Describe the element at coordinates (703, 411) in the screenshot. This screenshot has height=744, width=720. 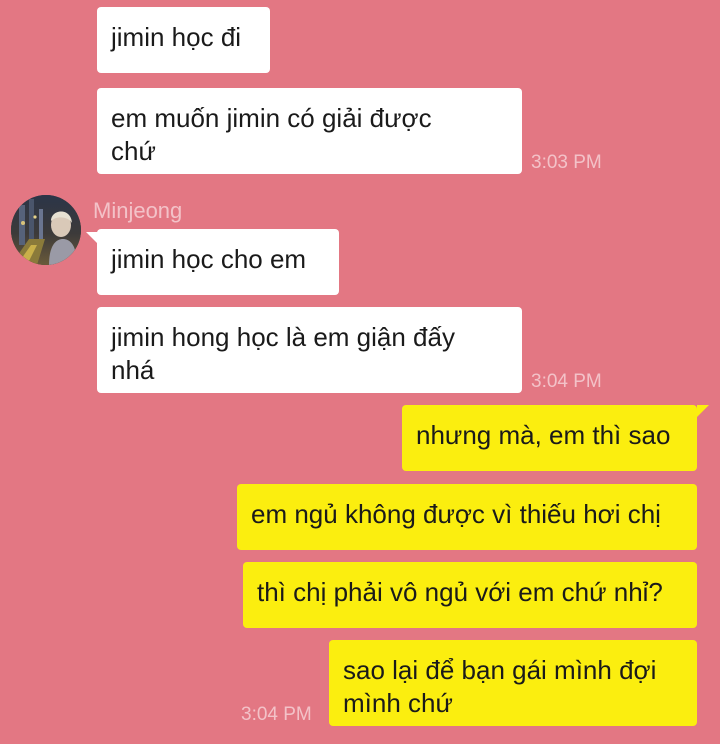
I see `bubble-tail` at that location.